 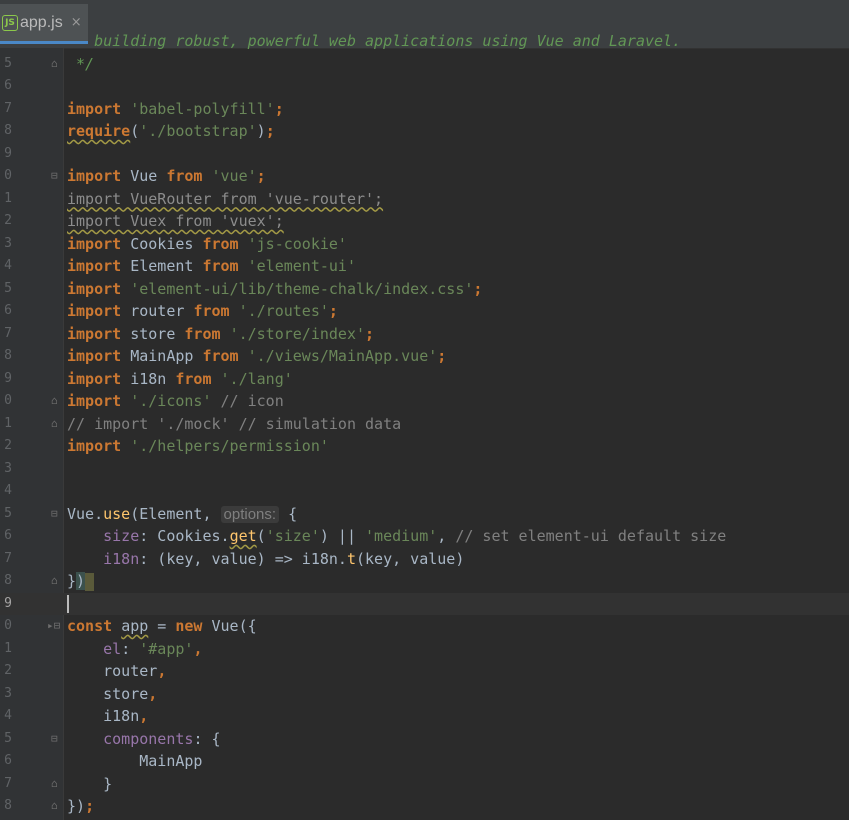 What do you see at coordinates (53, 626) in the screenshot?
I see `fold-start-icon: ▸⊟` at bounding box center [53, 626].